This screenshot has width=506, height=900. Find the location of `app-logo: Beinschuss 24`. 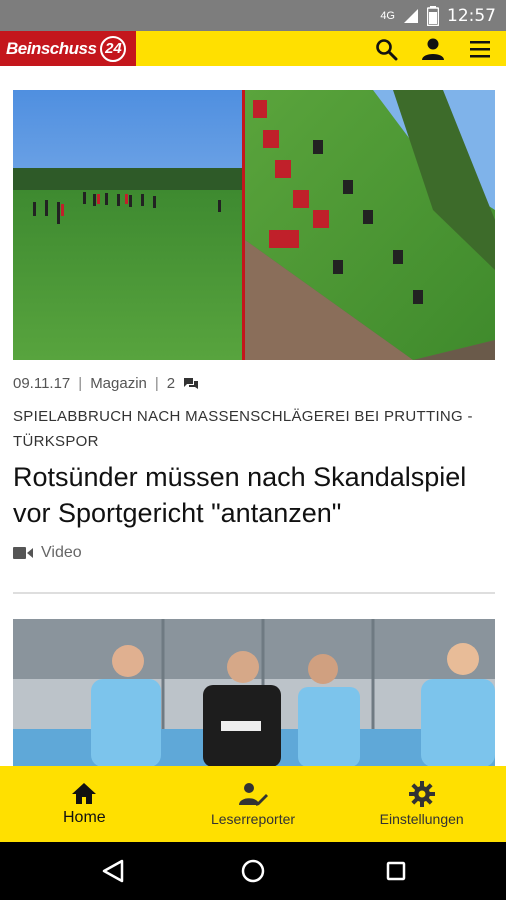

app-logo: Beinschuss 24 is located at coordinates (68, 48).